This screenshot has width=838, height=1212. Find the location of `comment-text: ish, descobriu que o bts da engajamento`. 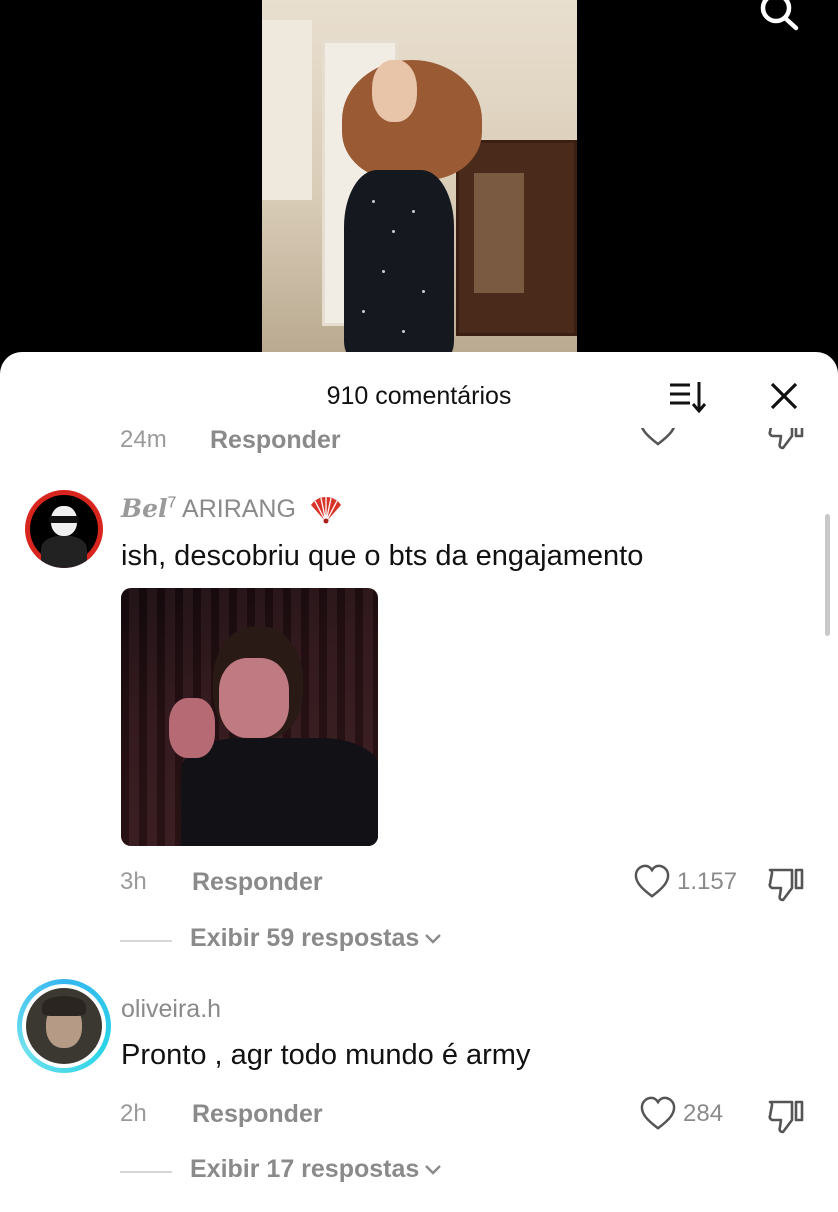

comment-text: ish, descobriu que o bts da engajamento is located at coordinates (382, 556).